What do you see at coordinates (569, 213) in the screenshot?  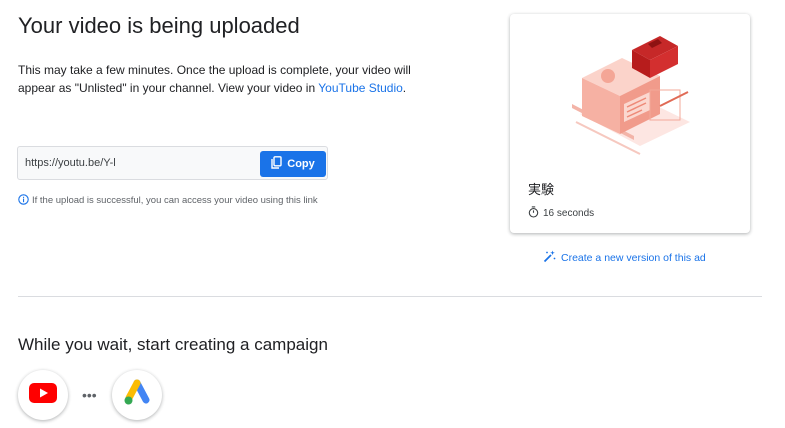 I see `duration-text: 16 seconds` at bounding box center [569, 213].